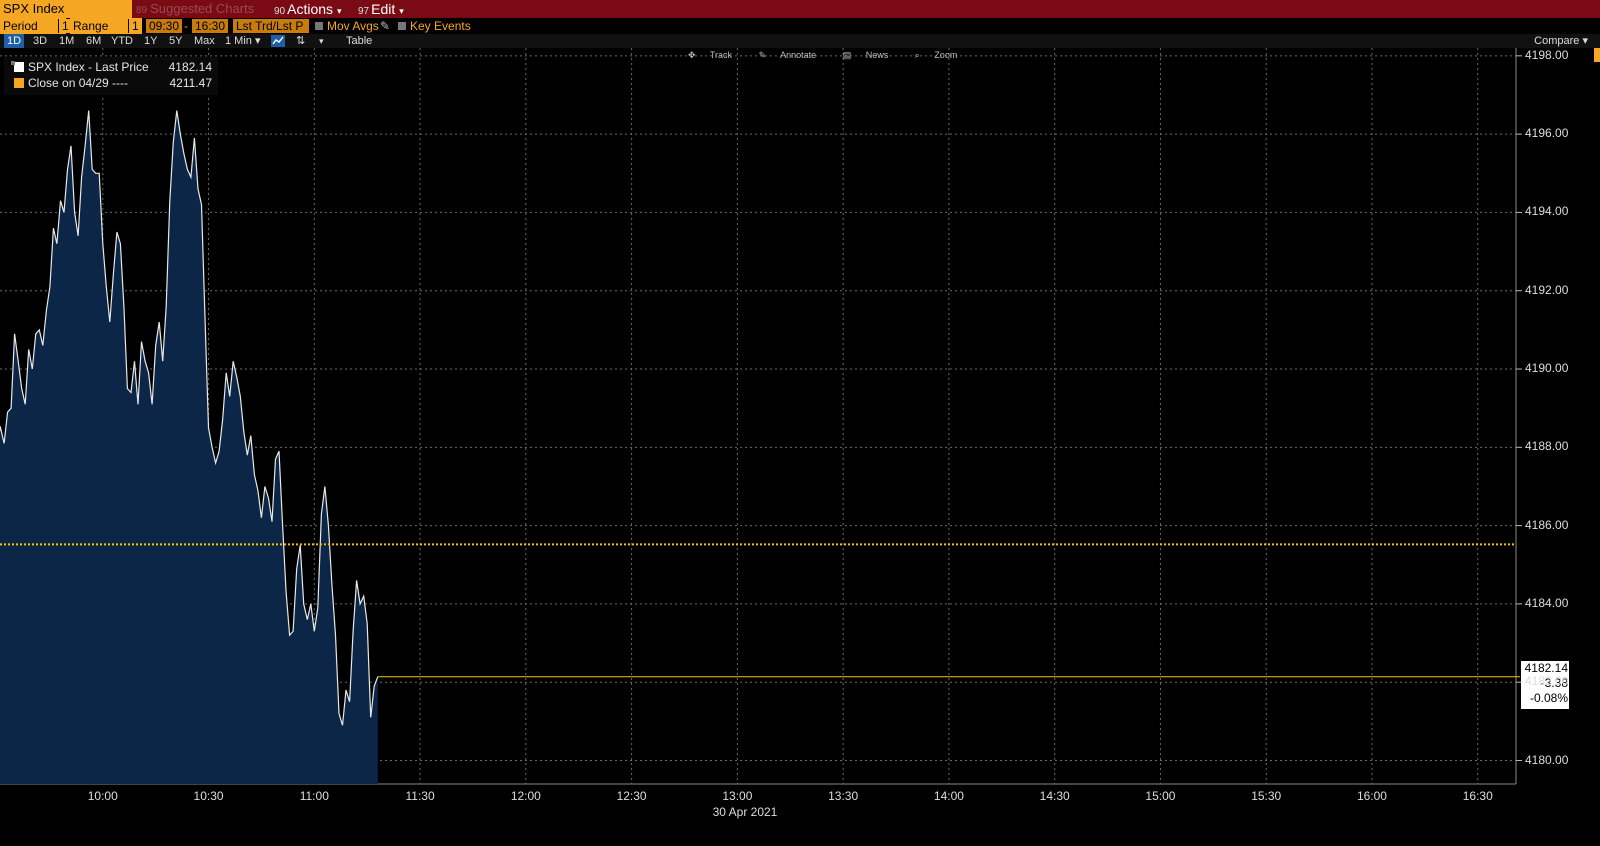 Image resolution: width=1600 pixels, height=846 pixels. I want to click on time-to-field: 16:30, so click(210, 26).